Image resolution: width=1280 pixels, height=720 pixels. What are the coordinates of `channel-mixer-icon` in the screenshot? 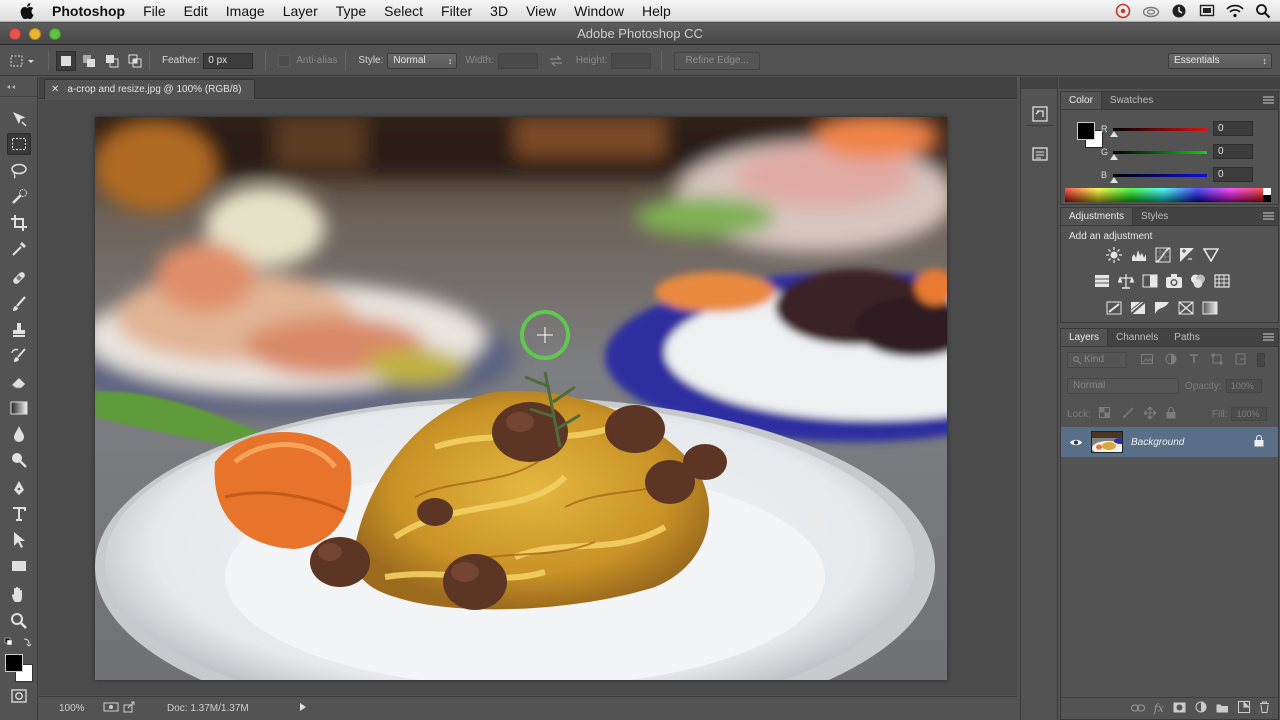 It's located at (1198, 281).